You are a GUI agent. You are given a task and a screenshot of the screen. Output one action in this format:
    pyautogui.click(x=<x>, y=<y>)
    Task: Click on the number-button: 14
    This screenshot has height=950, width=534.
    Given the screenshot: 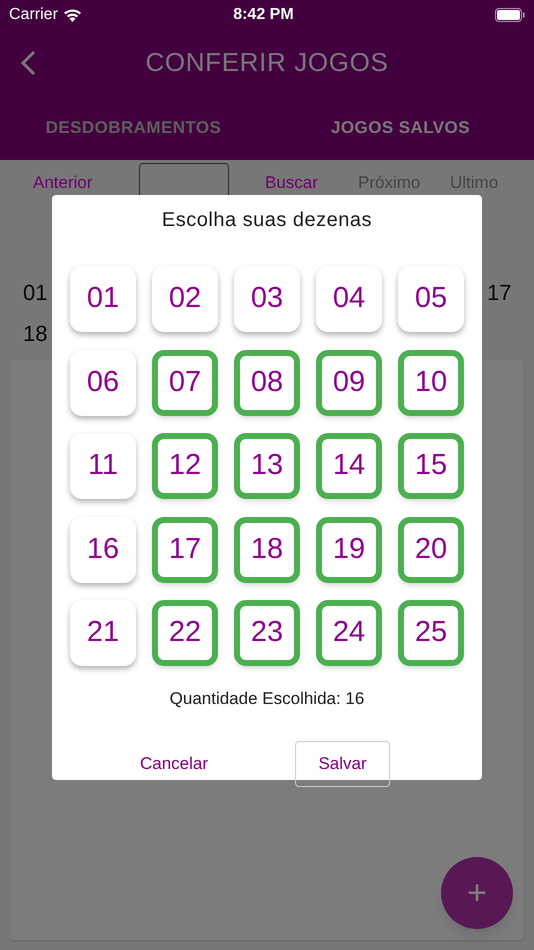 What is the action you would take?
    pyautogui.click(x=349, y=466)
    